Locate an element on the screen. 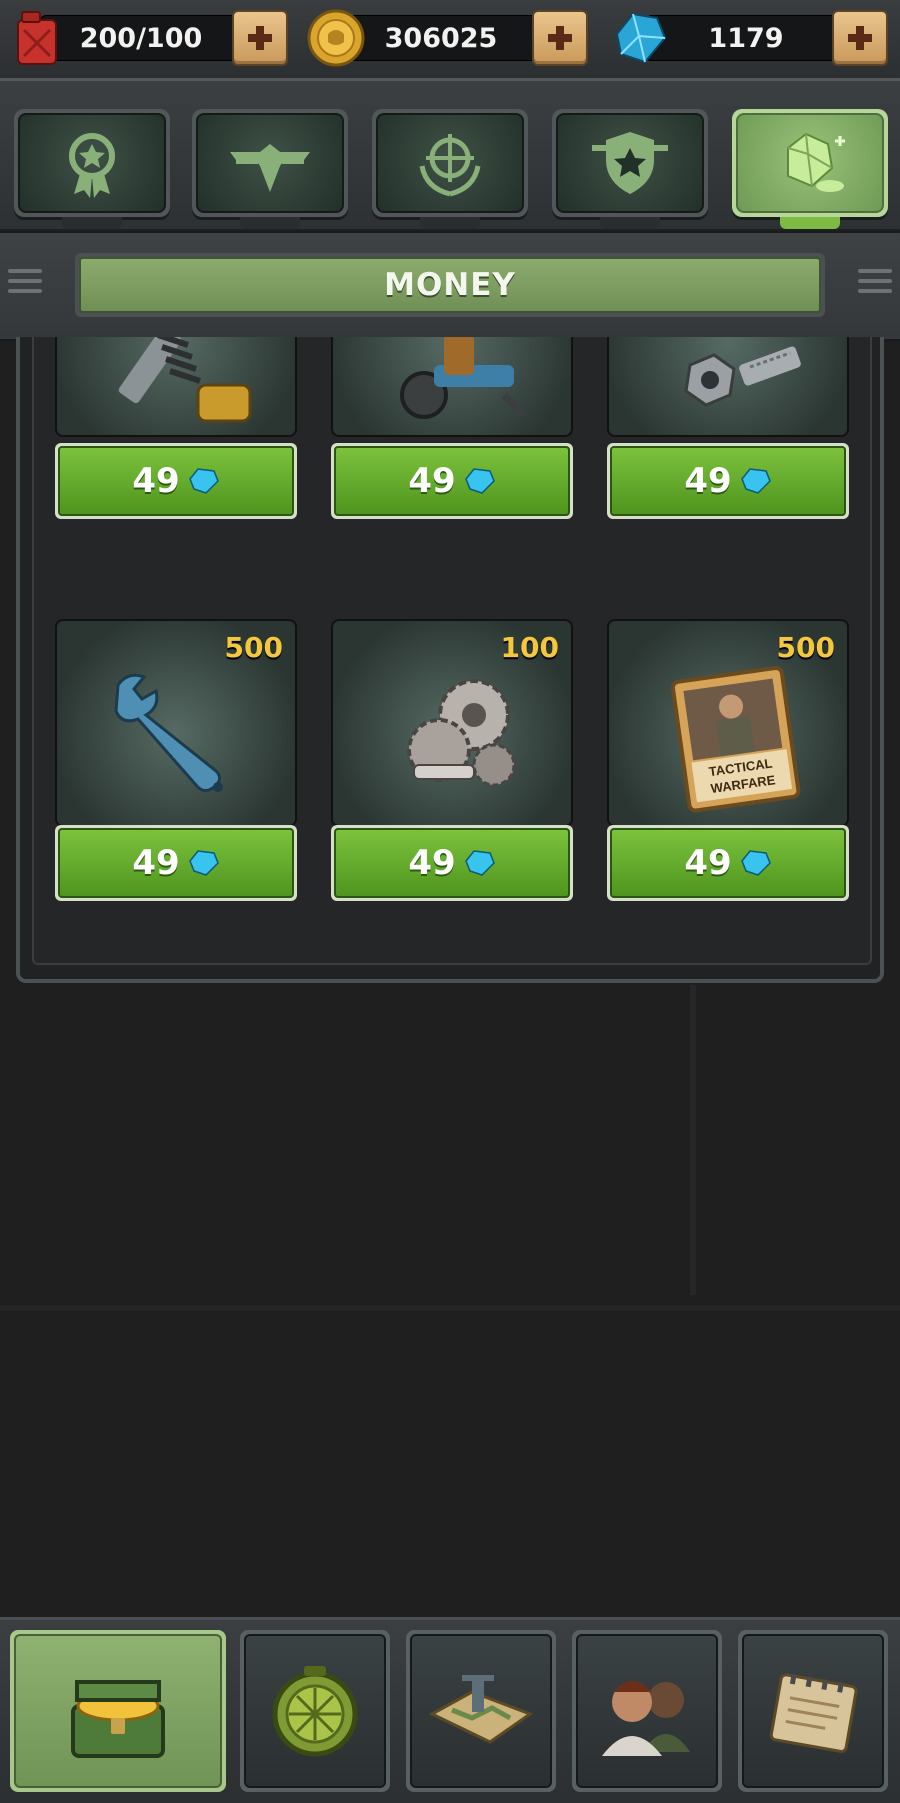  tab-crosshair is located at coordinates (450, 163).